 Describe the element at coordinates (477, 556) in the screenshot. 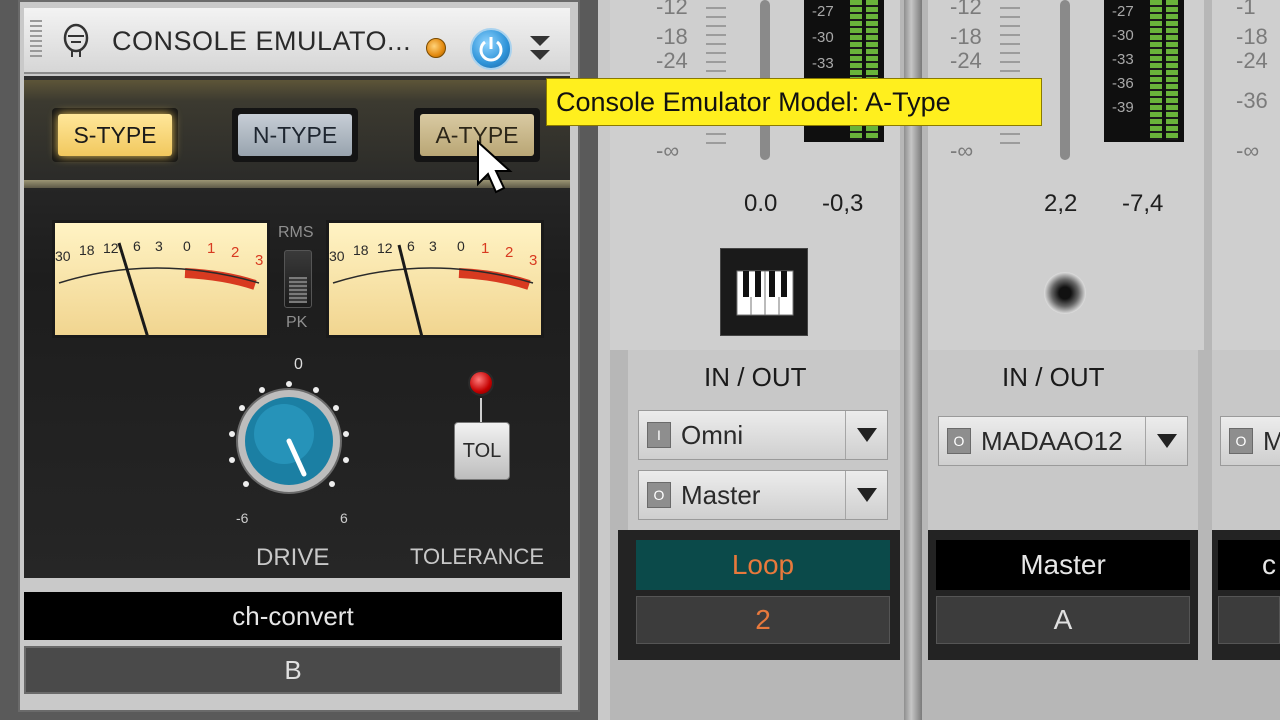

I see `tolerance-label: TOLERANCE` at that location.